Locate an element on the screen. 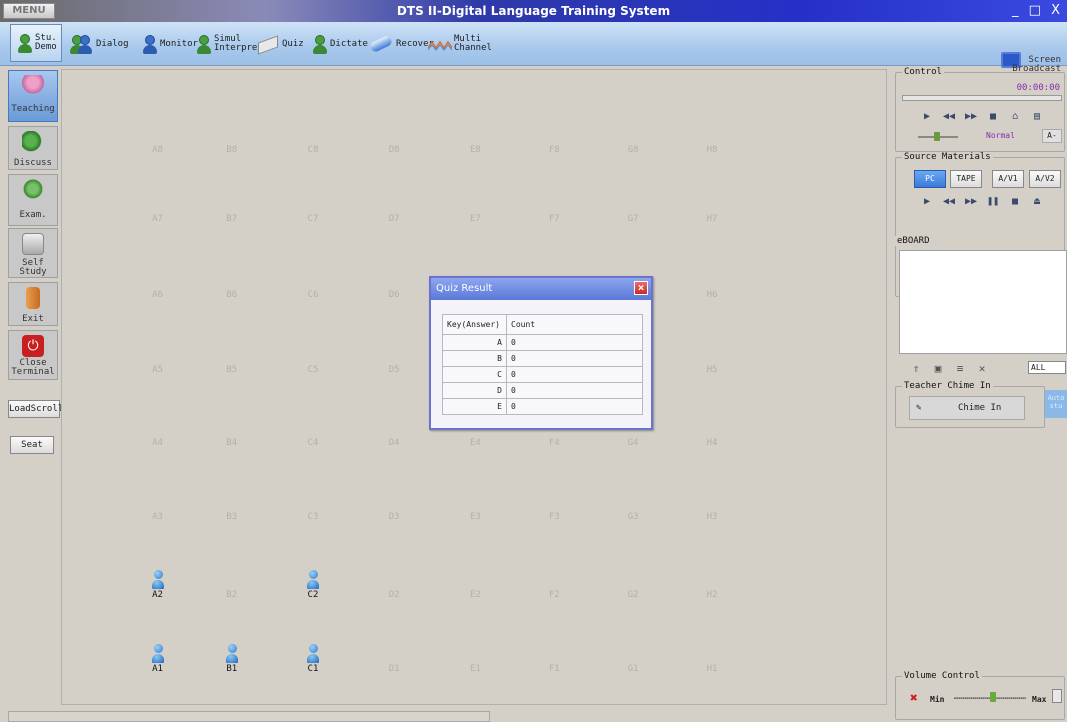  seat-e2: E2 is located at coordinates (475, 595).